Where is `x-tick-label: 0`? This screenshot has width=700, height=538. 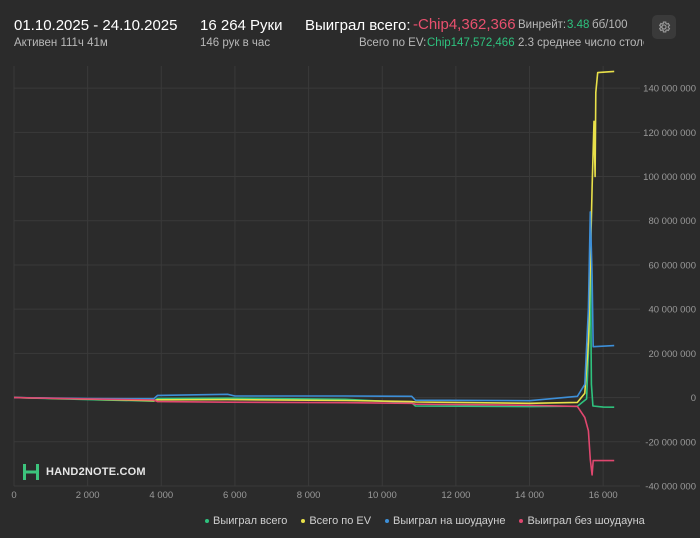 x-tick-label: 0 is located at coordinates (13, 495).